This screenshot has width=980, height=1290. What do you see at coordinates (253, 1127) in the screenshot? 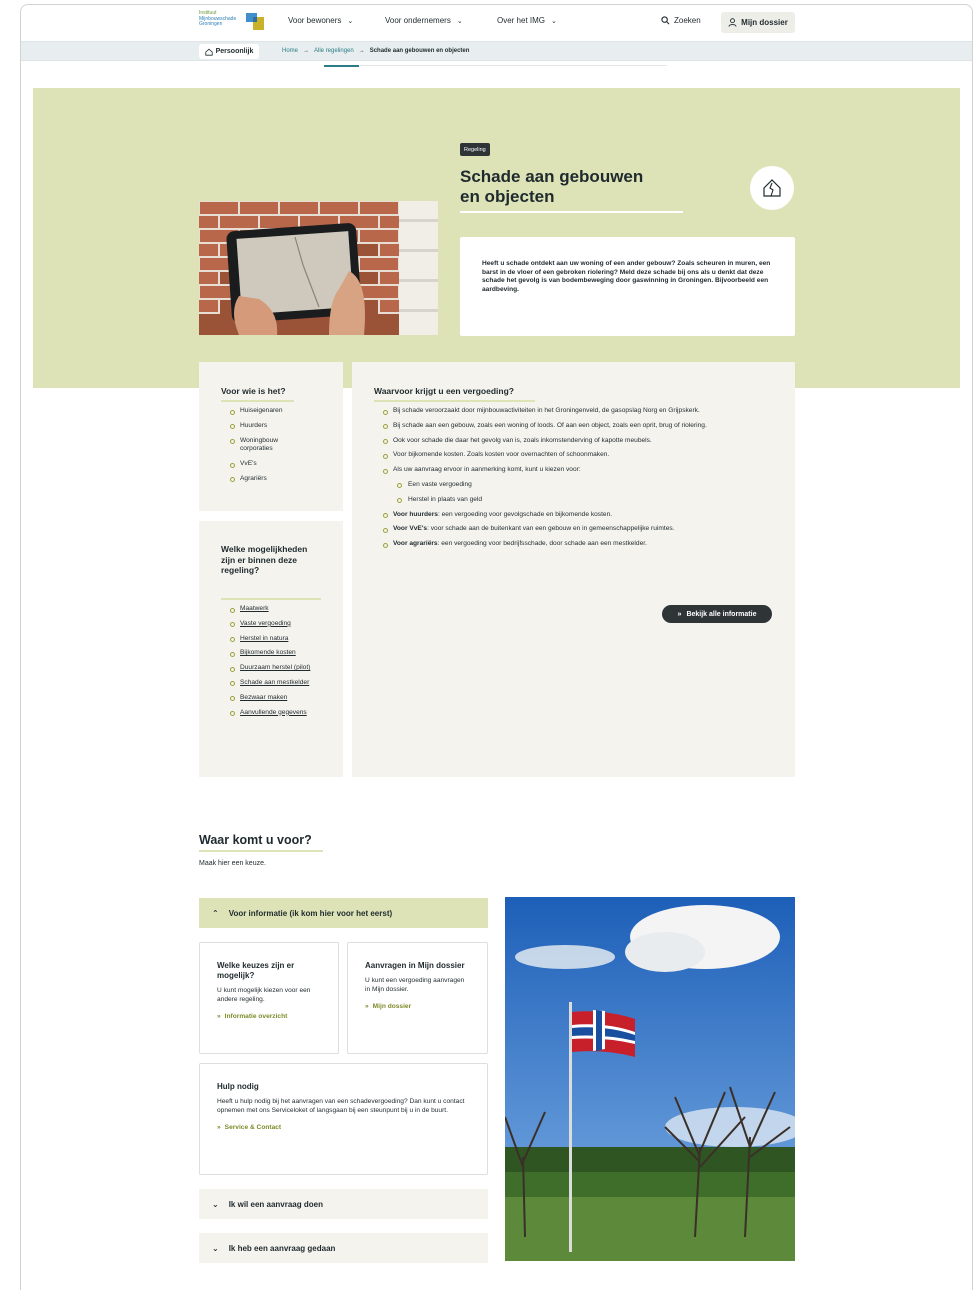
I see `link-label: Service & Contact` at bounding box center [253, 1127].